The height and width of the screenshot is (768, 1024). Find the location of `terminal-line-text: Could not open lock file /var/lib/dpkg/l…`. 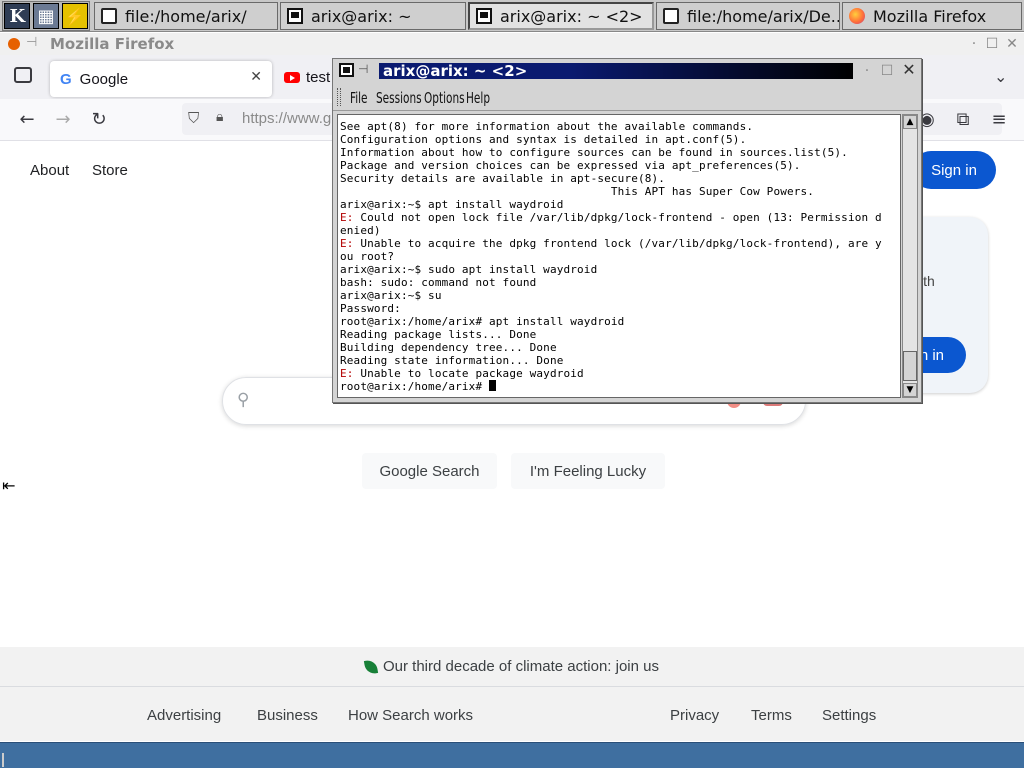

terminal-line-text: Could not open lock file /var/lib/dpkg/l… is located at coordinates (617, 217).